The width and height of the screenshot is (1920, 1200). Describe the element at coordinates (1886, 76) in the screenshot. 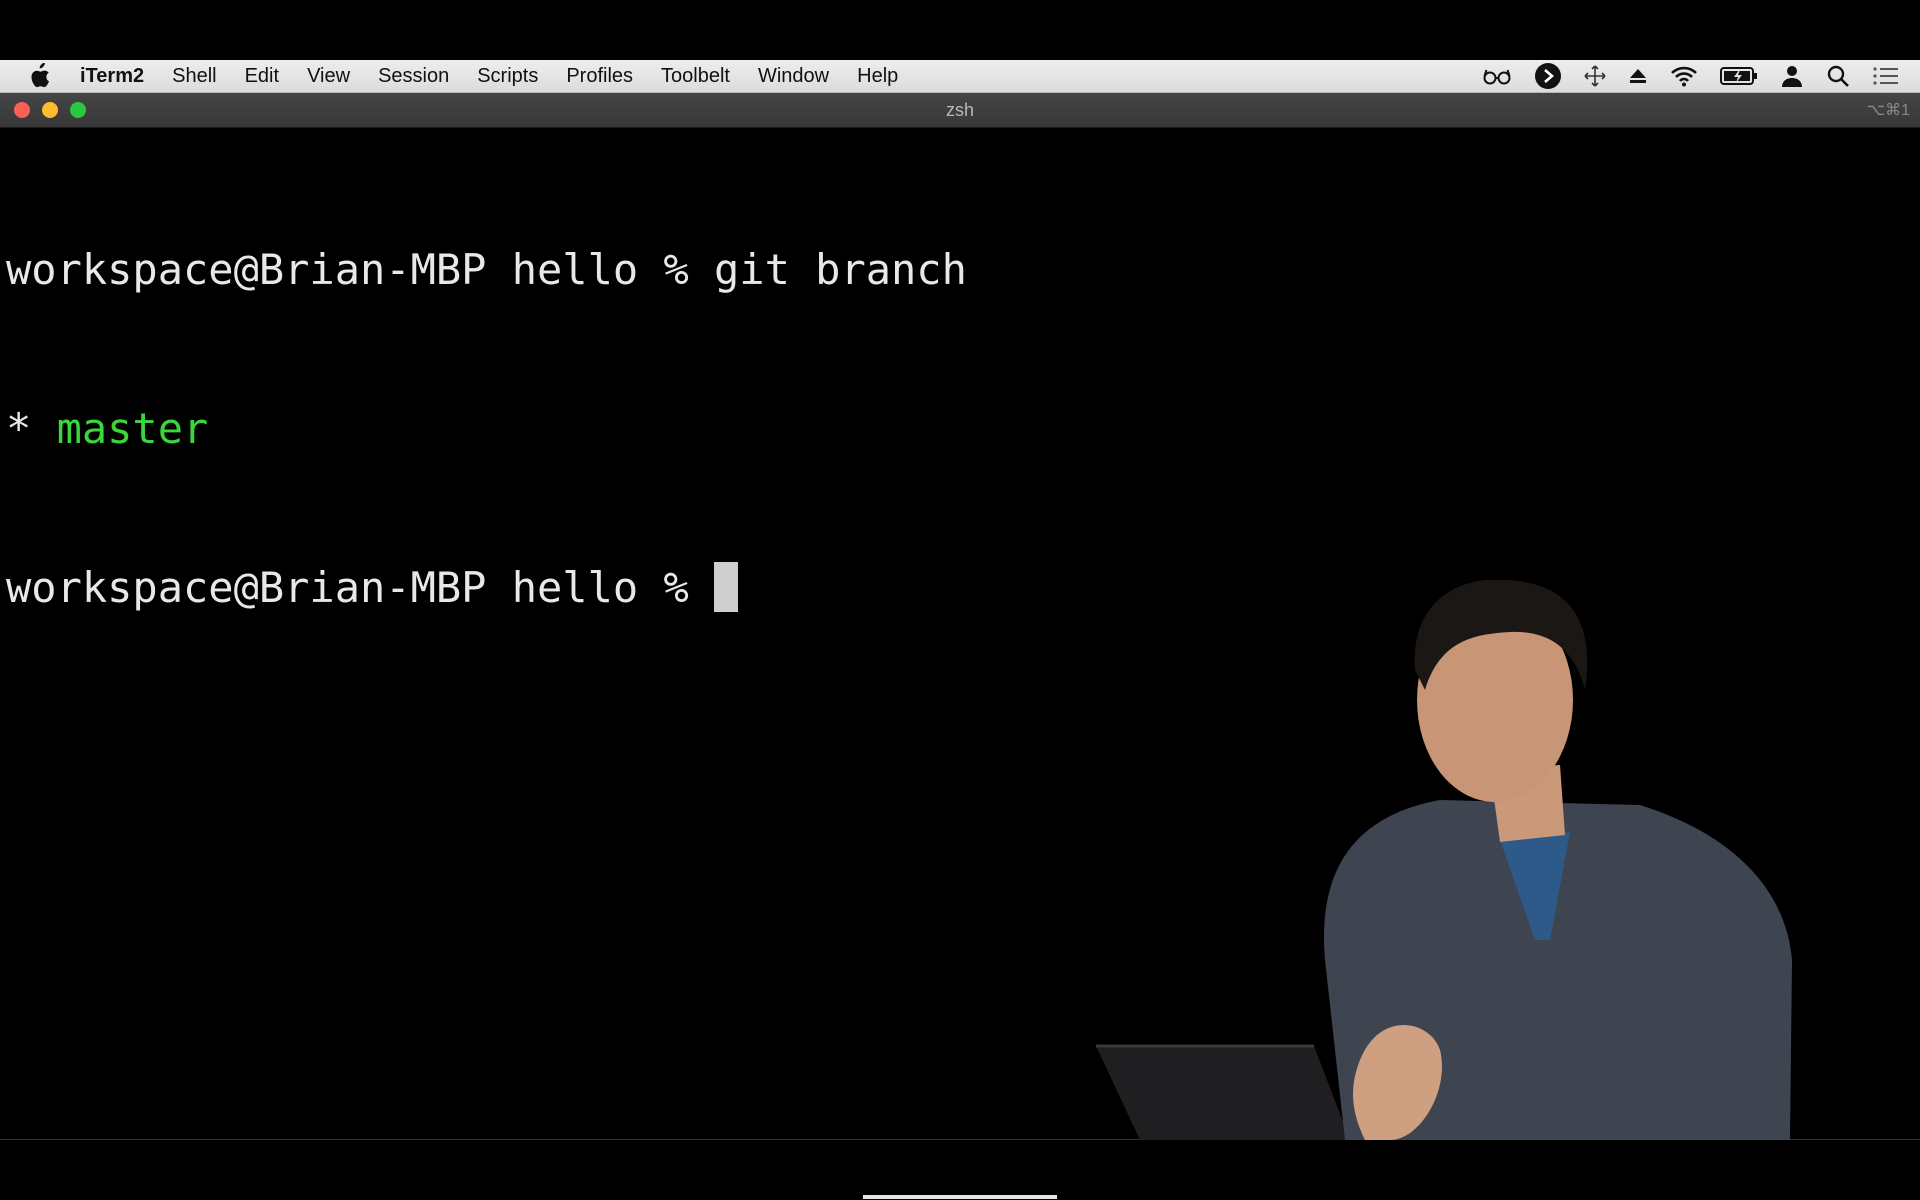

I see `list-icon` at that location.